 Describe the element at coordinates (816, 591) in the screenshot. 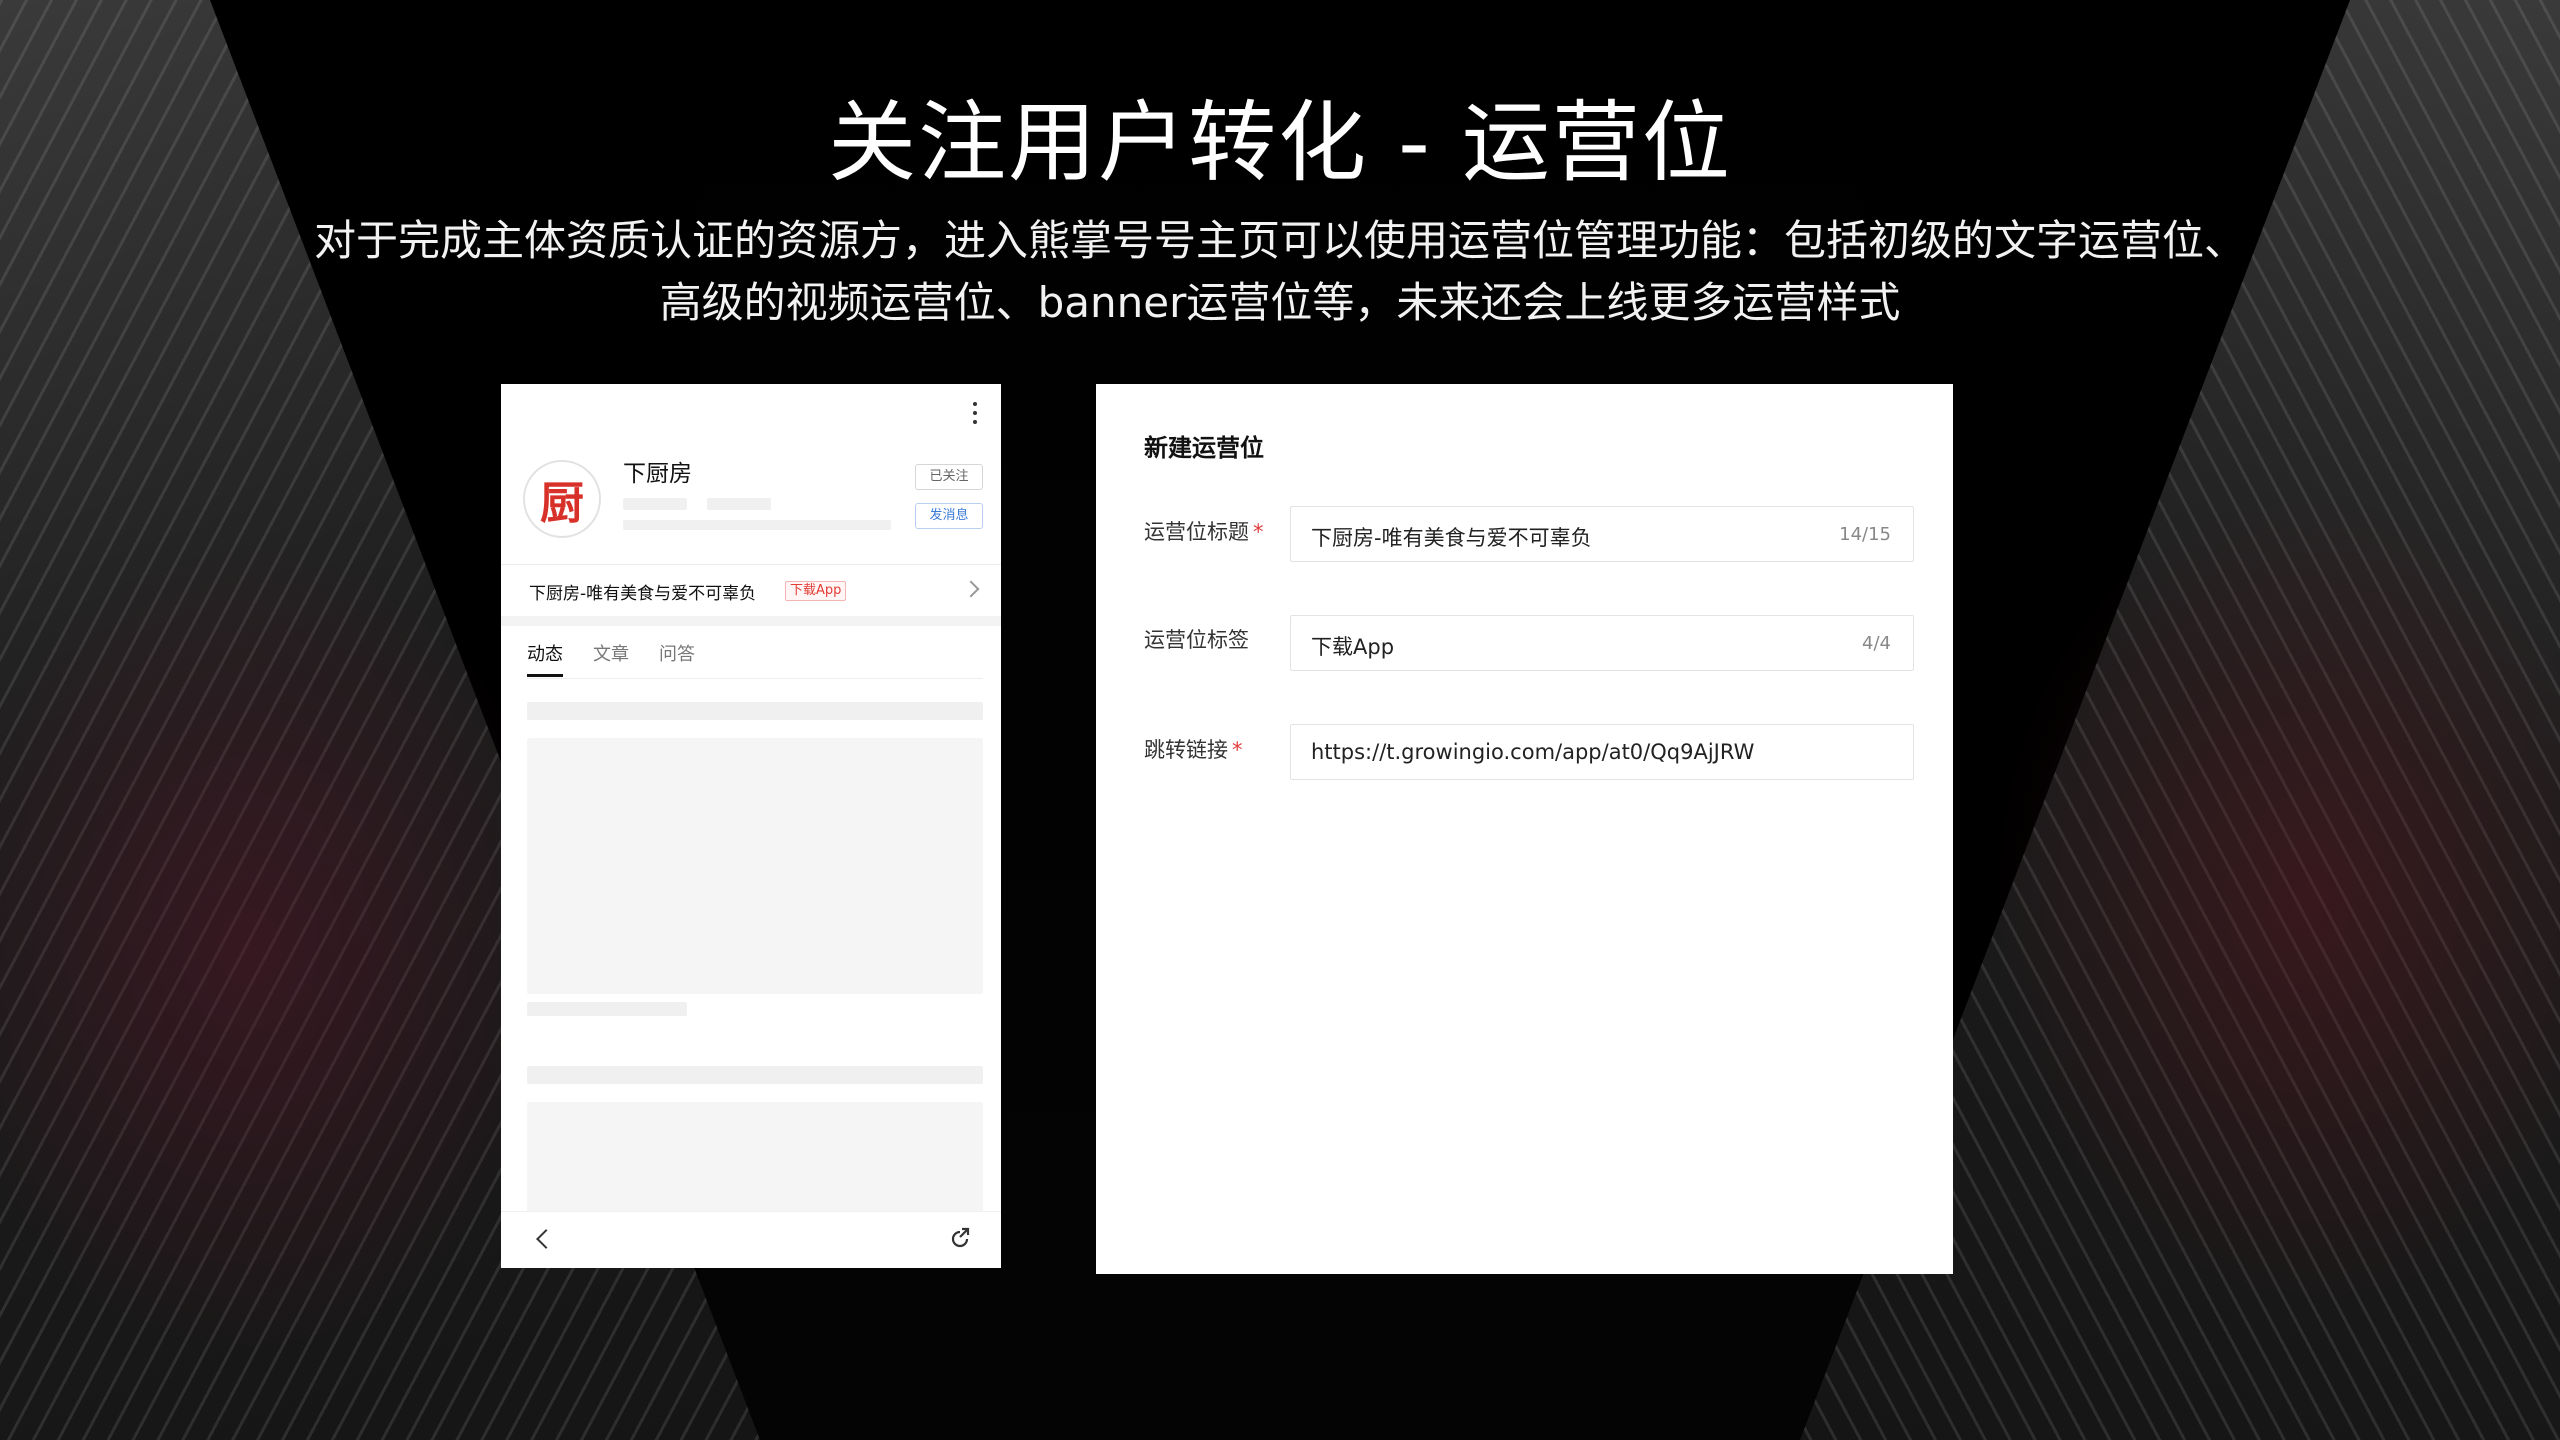

I see `promo-tag: 下载App` at that location.